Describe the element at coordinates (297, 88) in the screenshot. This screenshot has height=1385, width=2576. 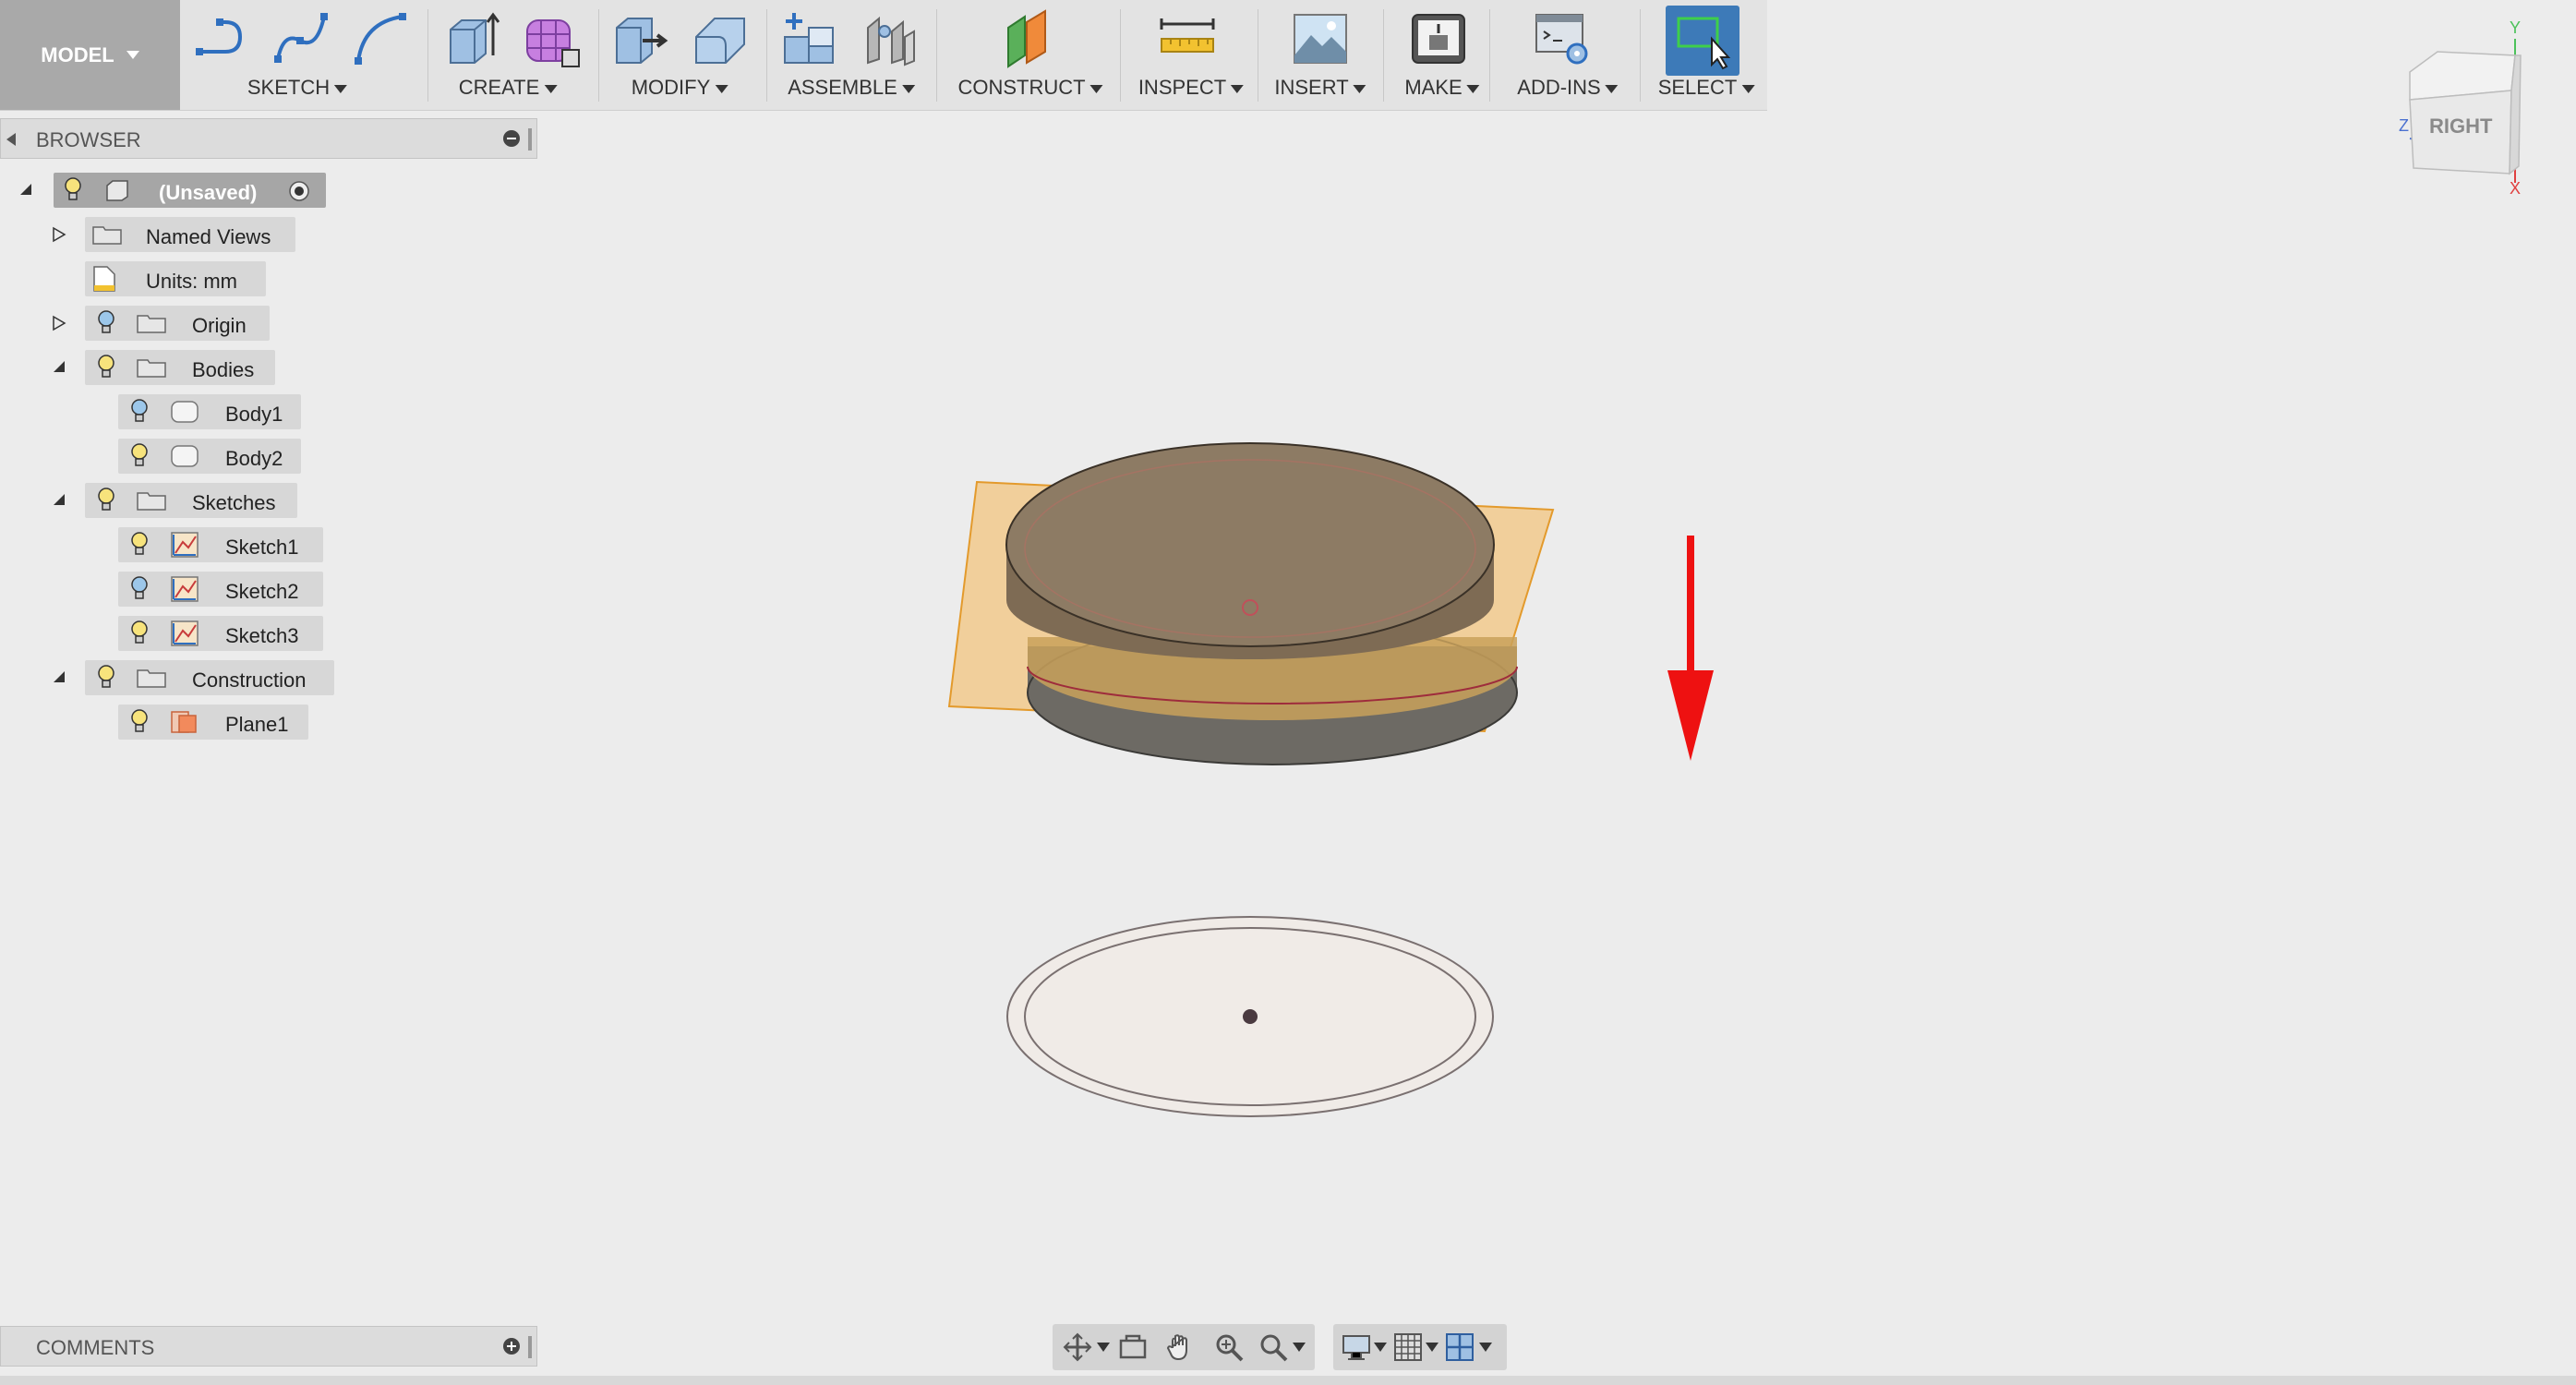
I see `sketch-menu: SKETCH` at that location.